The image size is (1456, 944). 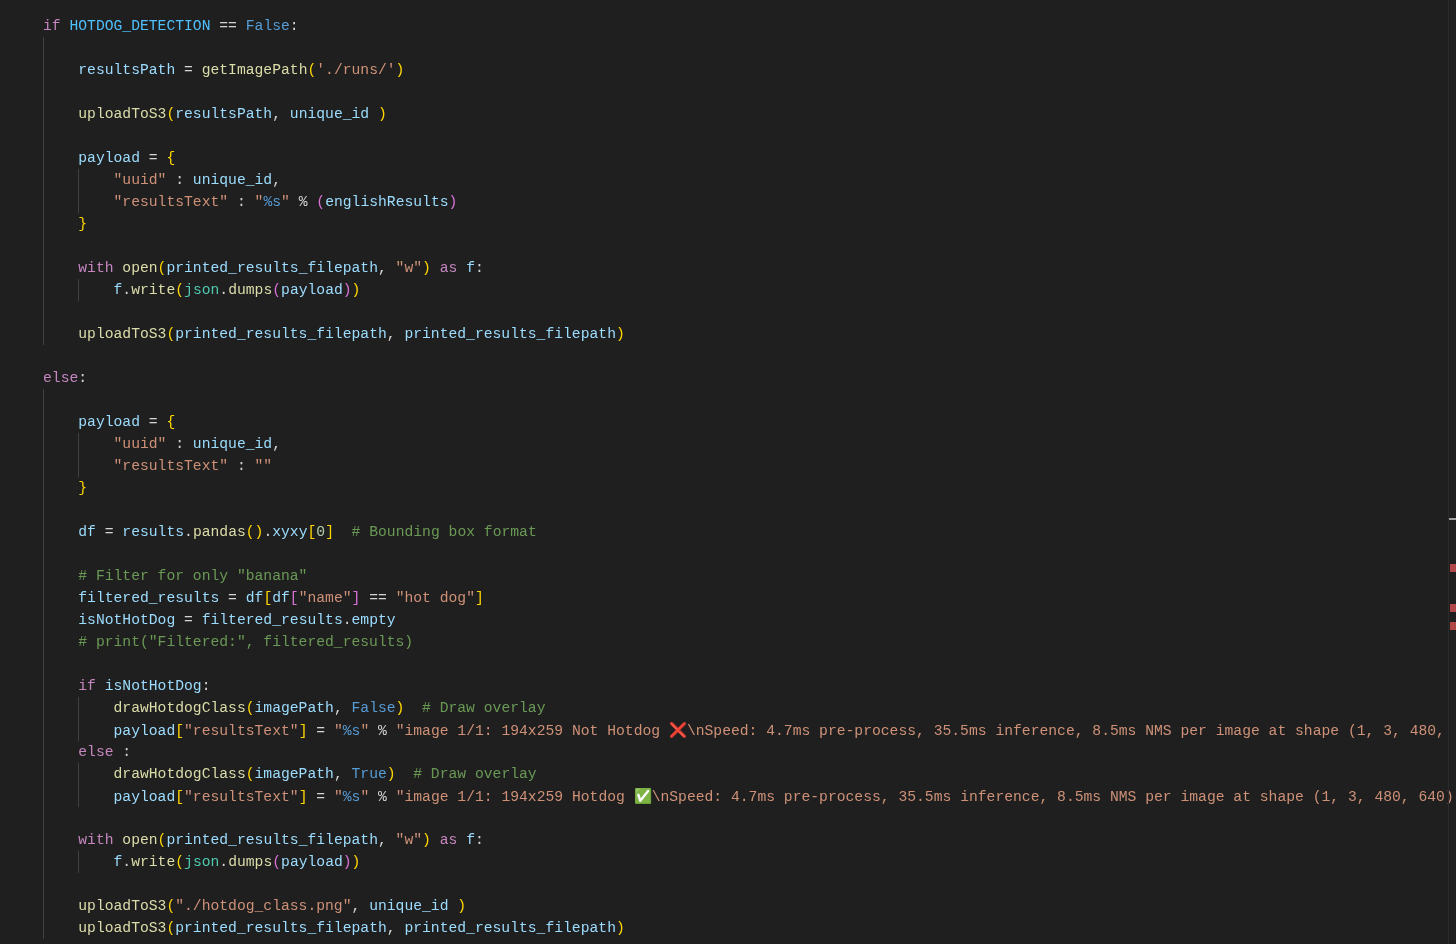 I want to click on code-line: payload["resultsText"] = "%s" % "image 1/1: 194x259 Not Hotdog ❌\nSpeed: 4.7ms pre-process, 35.5ms inference, 8.5ms NMS per image at shape (1, 3, 480,, so click(x=779, y=730).